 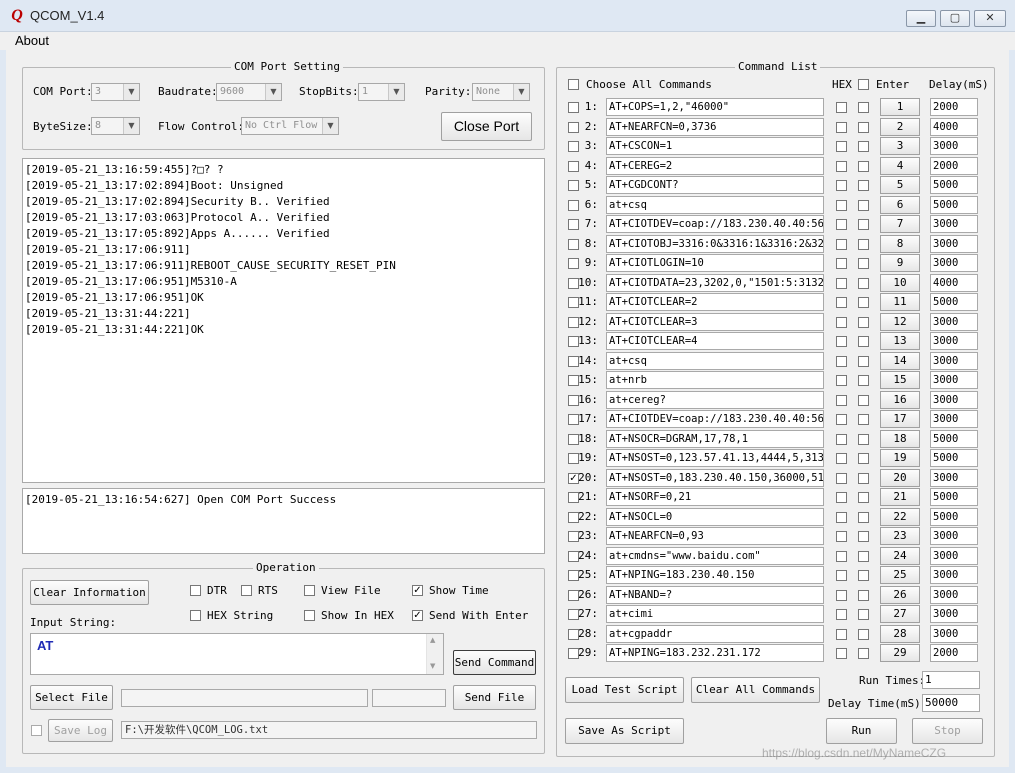 What do you see at coordinates (900, 361) in the screenshot?
I see `command-send-button: 14` at bounding box center [900, 361].